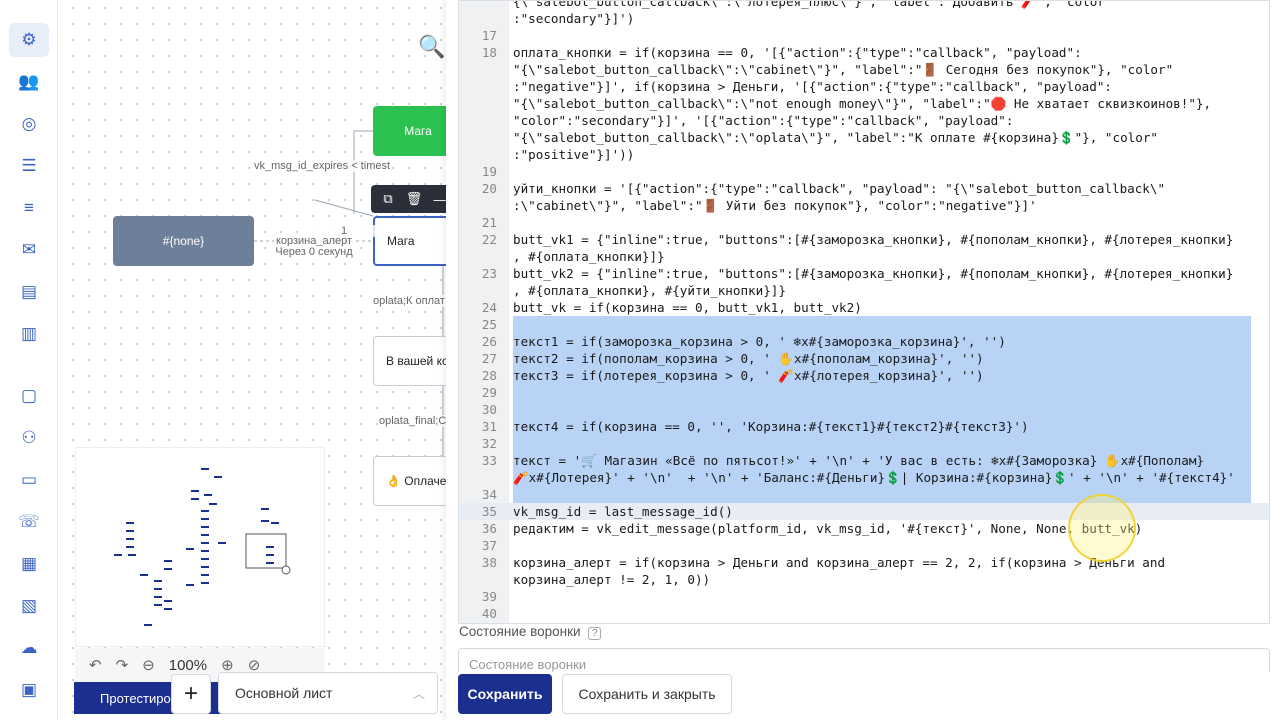 The width and height of the screenshot is (1280, 720). Describe the element at coordinates (489, 613) in the screenshot. I see `line-number: 40` at that location.